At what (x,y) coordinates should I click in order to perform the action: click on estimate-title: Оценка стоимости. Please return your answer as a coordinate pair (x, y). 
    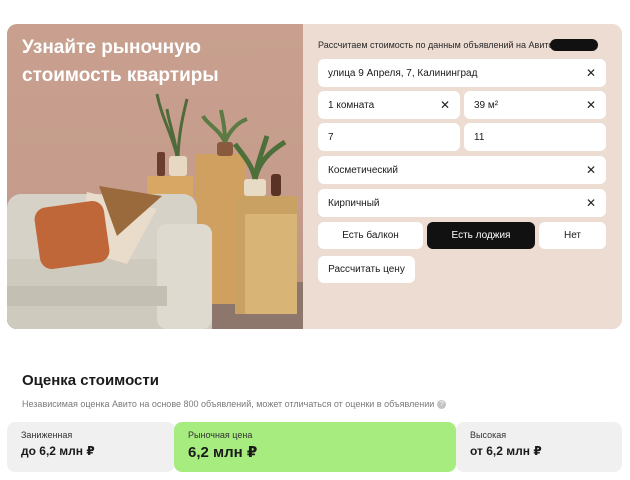
    Looking at the image, I should click on (90, 380).